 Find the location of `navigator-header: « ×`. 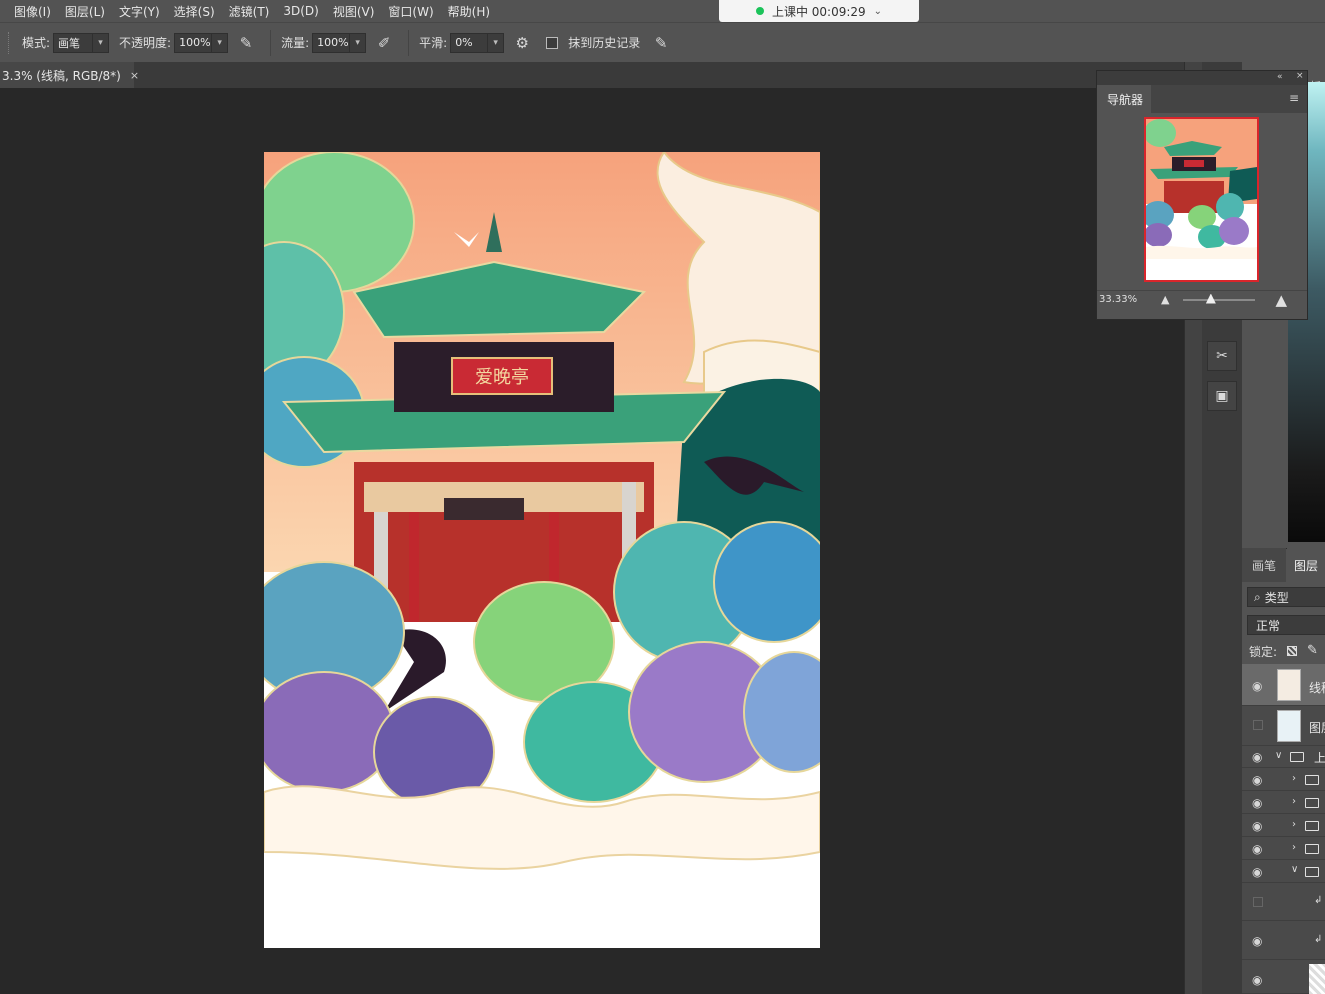

navigator-header: « × is located at coordinates (1202, 78).